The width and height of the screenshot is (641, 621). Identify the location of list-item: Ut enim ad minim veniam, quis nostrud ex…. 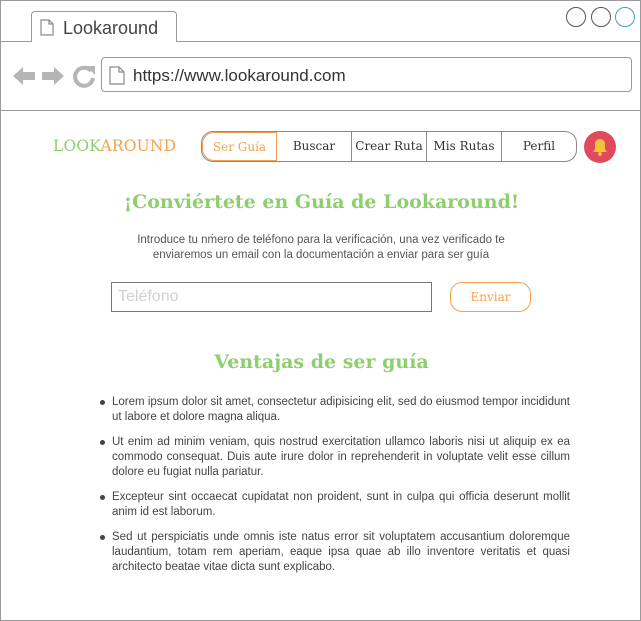
(334, 457).